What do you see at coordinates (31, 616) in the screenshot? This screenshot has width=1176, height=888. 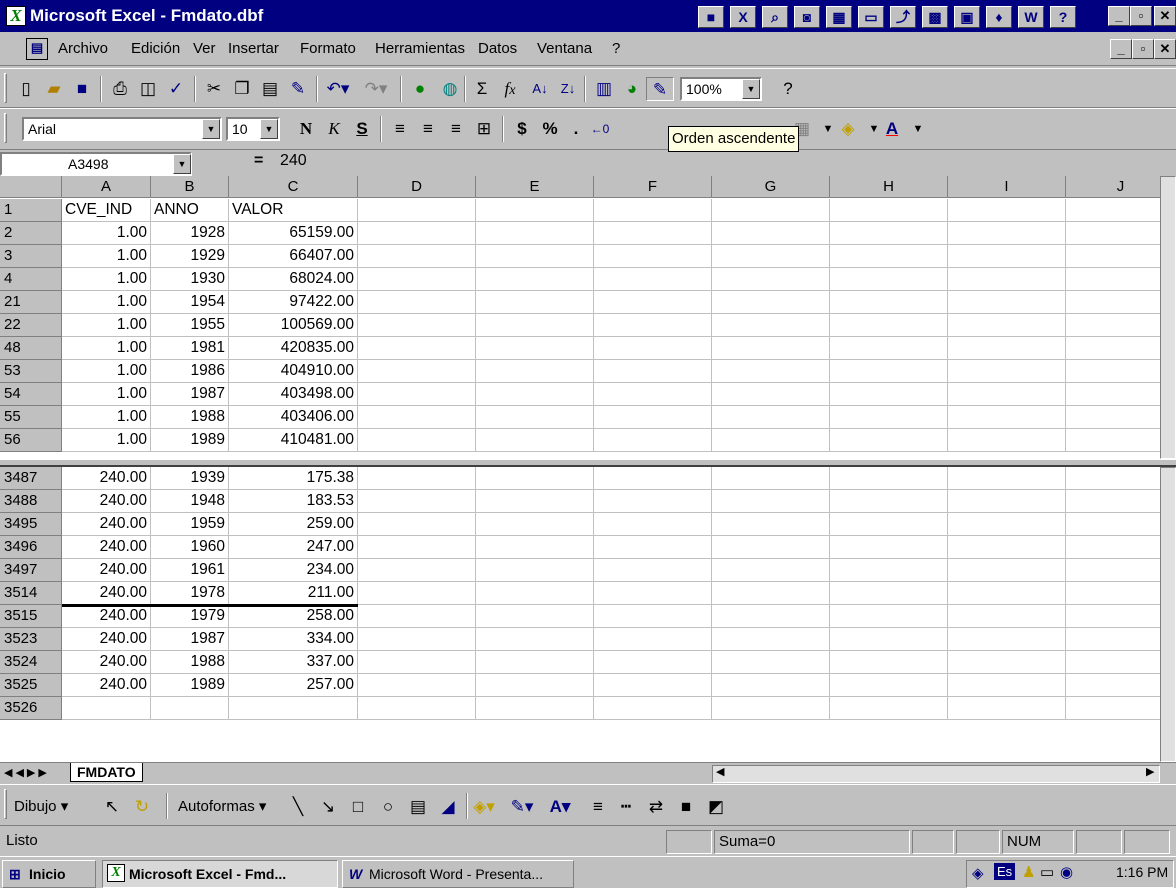 I see `row-header: 3515` at bounding box center [31, 616].